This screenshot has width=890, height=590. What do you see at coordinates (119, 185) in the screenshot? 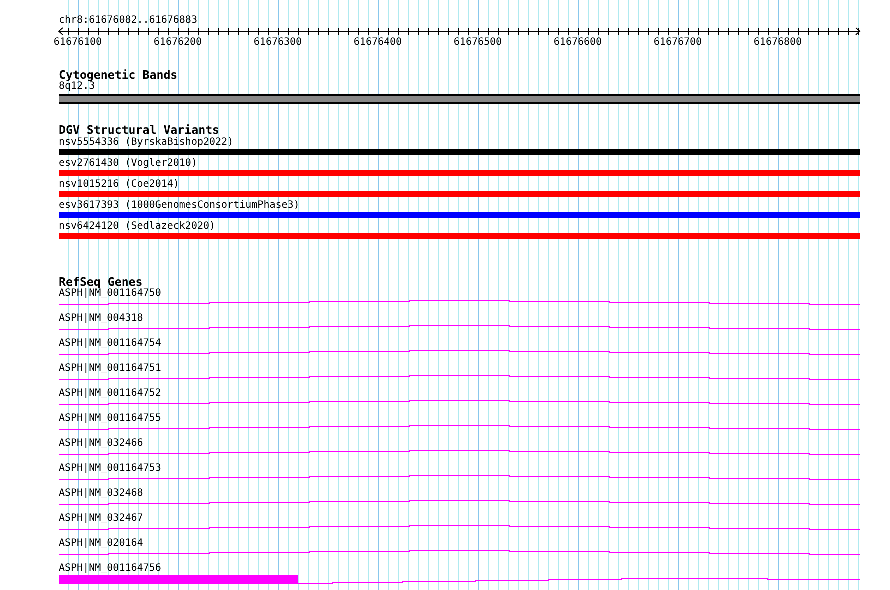
I see `feature-label: nsv1015216 (Coe2014)` at bounding box center [119, 185].